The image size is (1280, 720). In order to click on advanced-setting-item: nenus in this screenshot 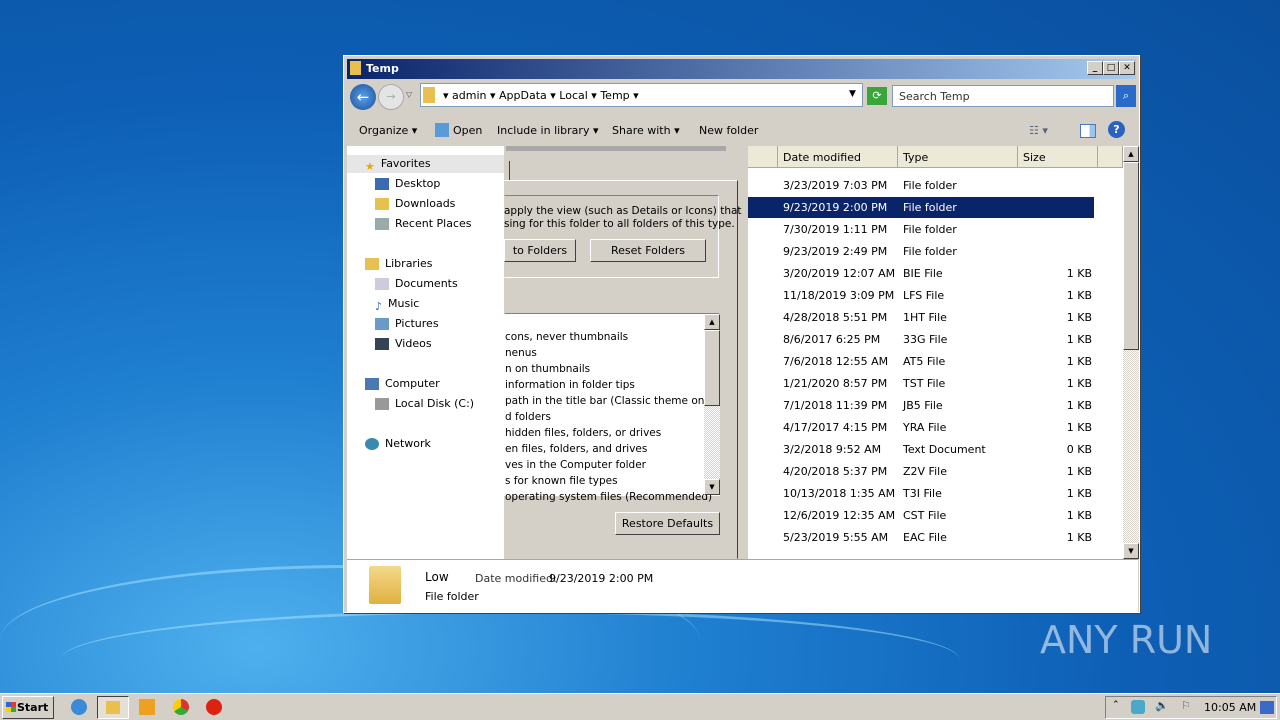, I will do `click(521, 353)`.